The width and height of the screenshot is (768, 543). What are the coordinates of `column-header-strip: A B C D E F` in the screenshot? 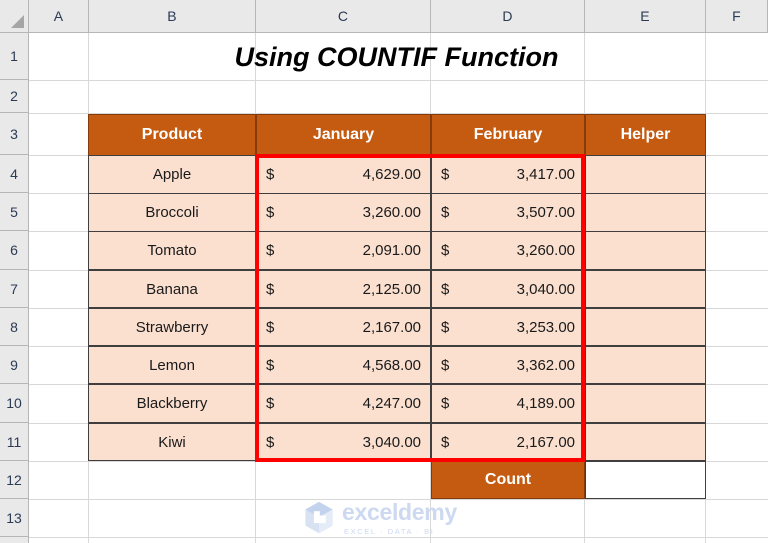 It's located at (384, 16).